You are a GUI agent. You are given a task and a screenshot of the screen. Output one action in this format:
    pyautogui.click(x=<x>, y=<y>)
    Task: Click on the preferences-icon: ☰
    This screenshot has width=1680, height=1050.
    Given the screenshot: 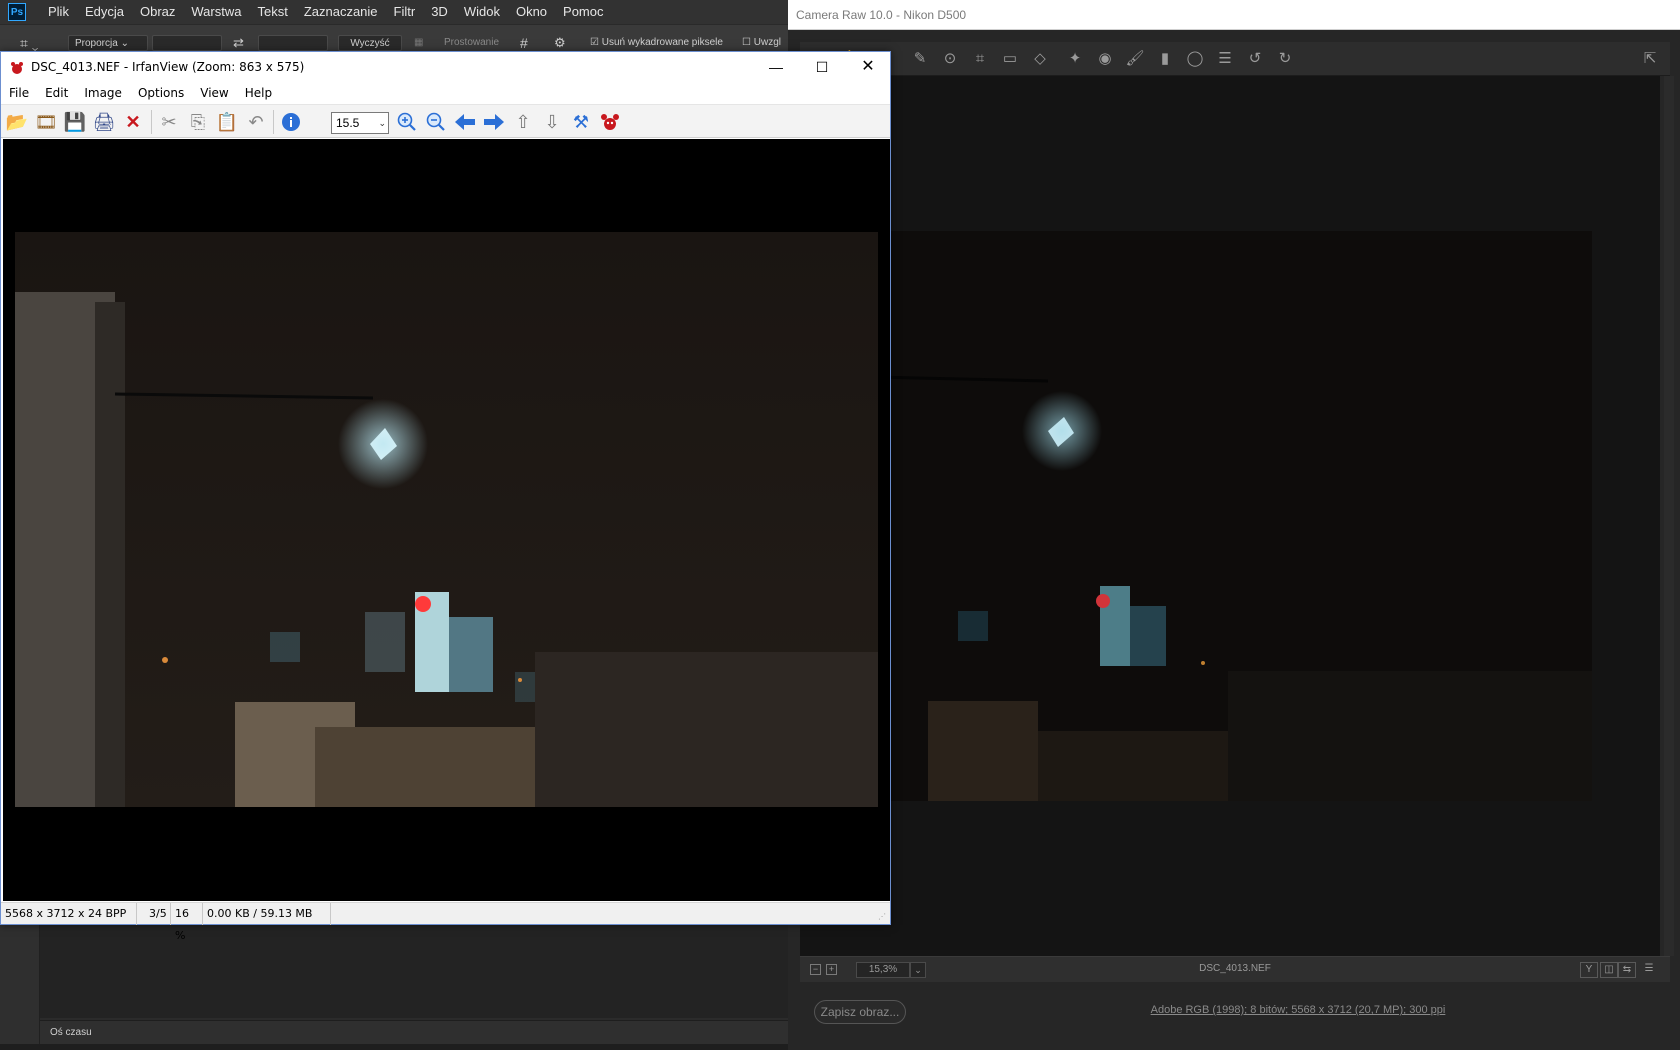 What is the action you would take?
    pyautogui.click(x=1225, y=59)
    